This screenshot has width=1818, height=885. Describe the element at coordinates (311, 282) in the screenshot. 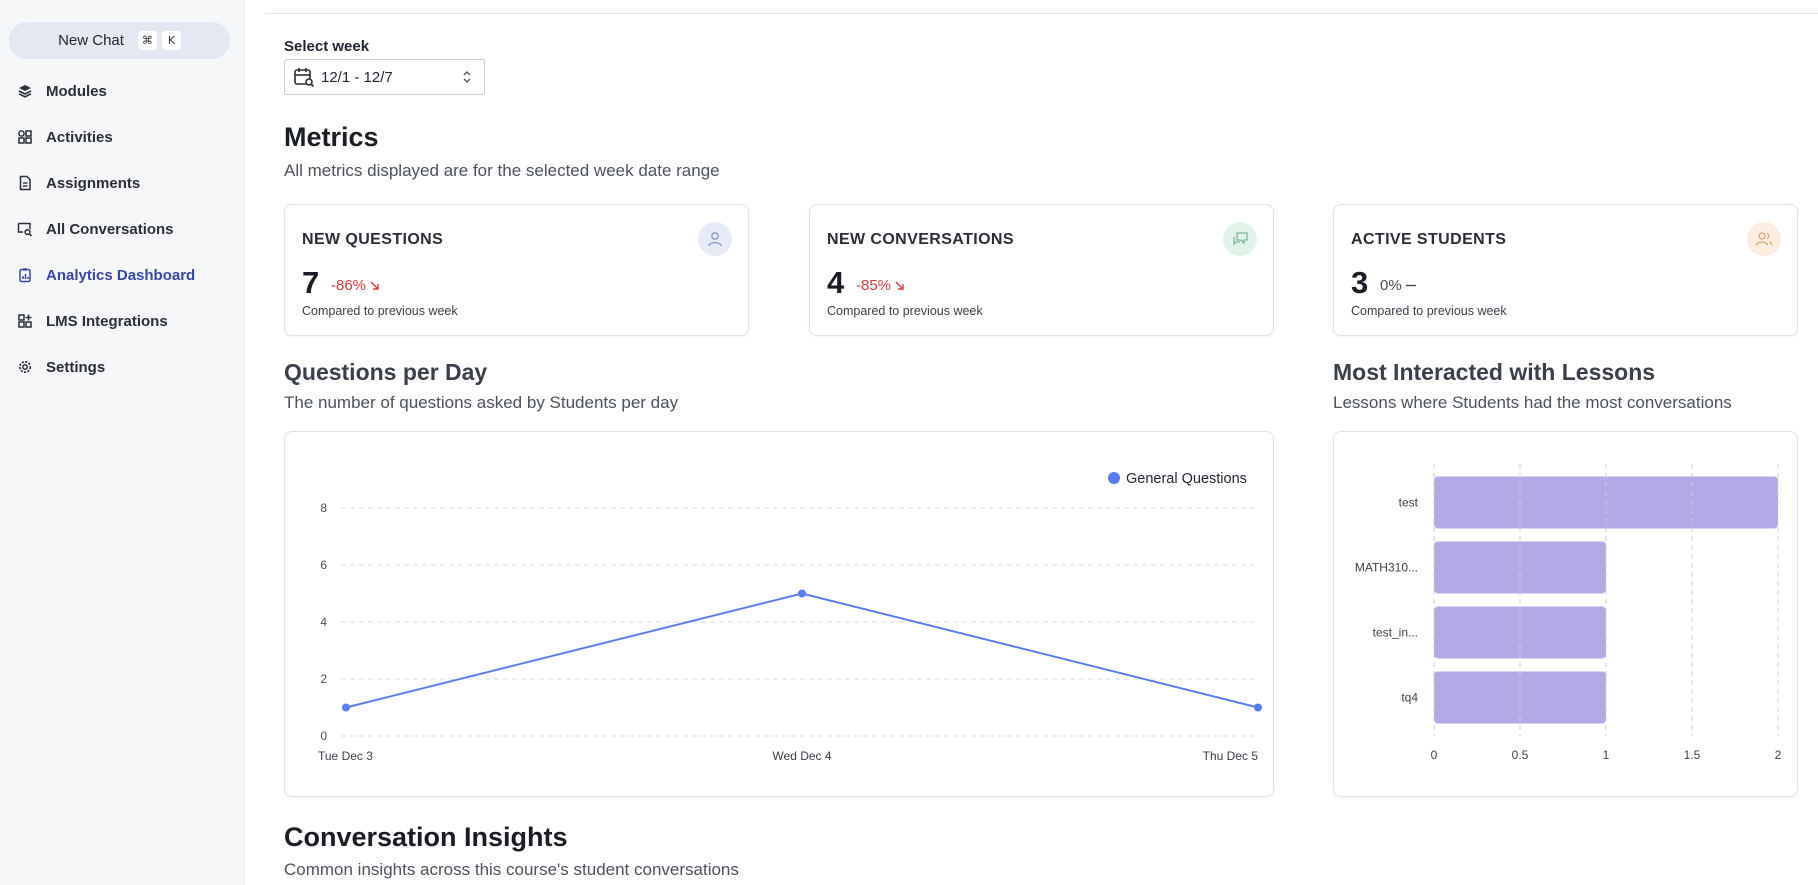

I see `metric-value: 7` at that location.